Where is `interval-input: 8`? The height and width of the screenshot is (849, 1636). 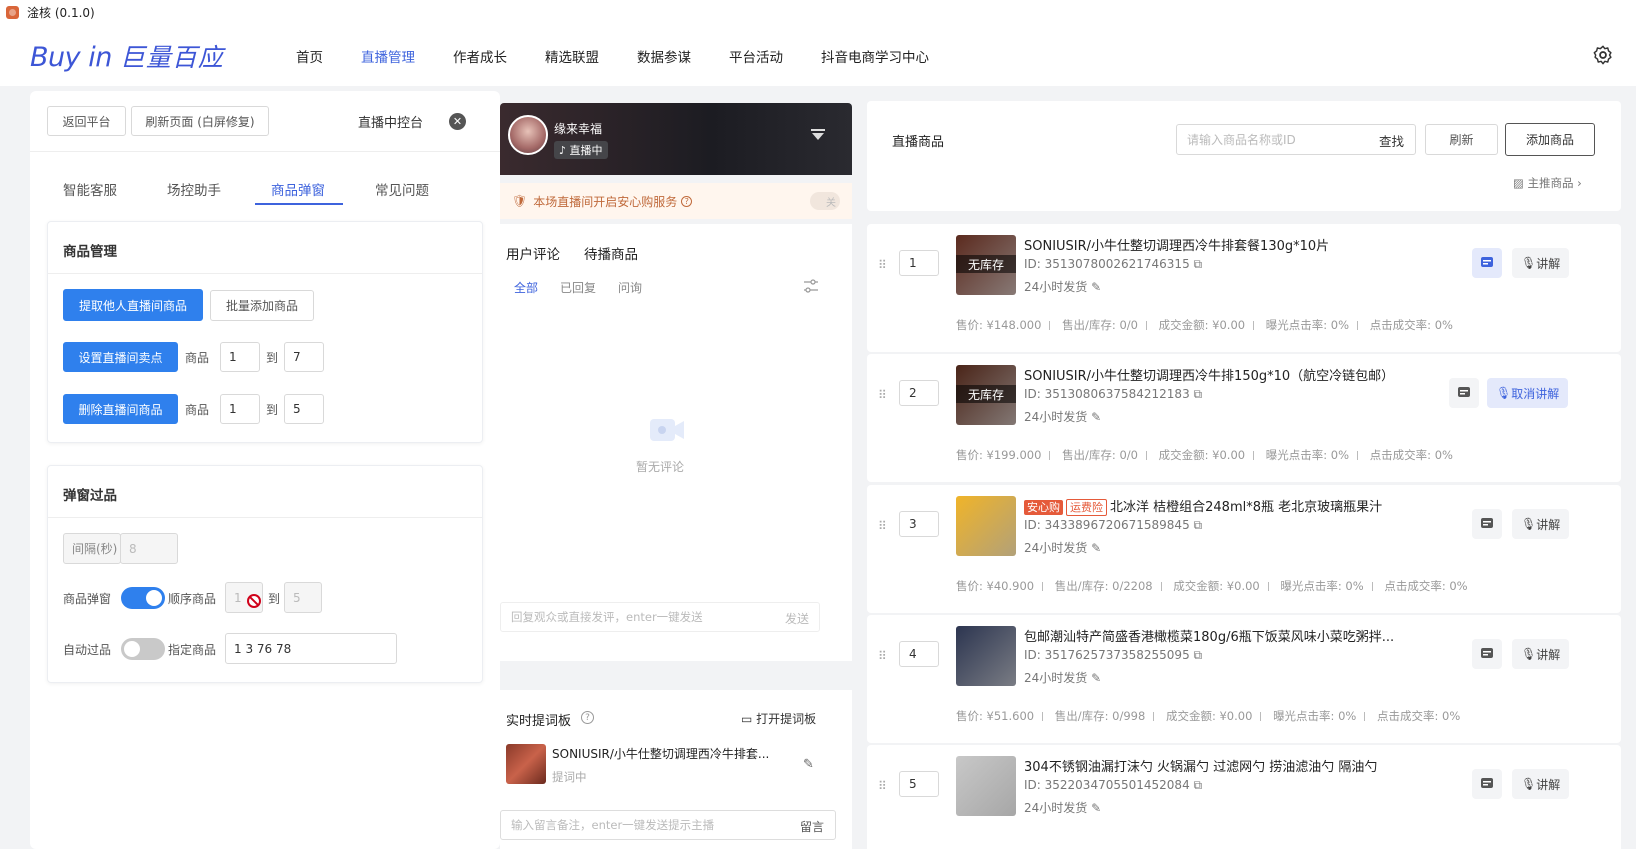
interval-input: 8 is located at coordinates (149, 548).